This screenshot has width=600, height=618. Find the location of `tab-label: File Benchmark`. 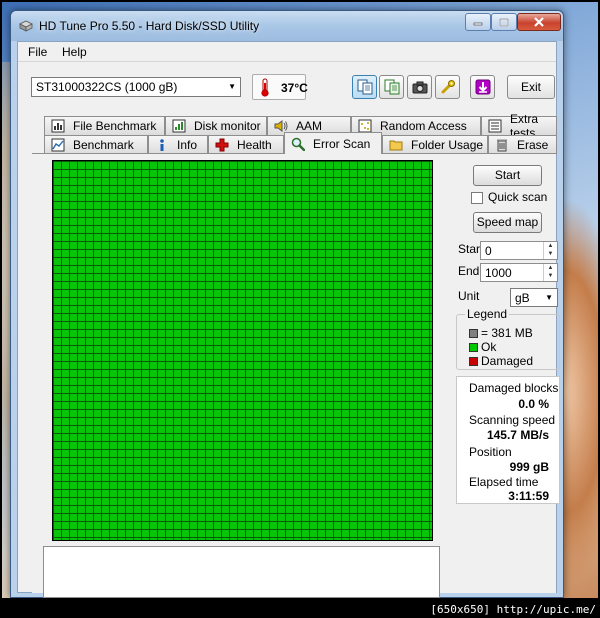

tab-label: File Benchmark is located at coordinates (115, 126).